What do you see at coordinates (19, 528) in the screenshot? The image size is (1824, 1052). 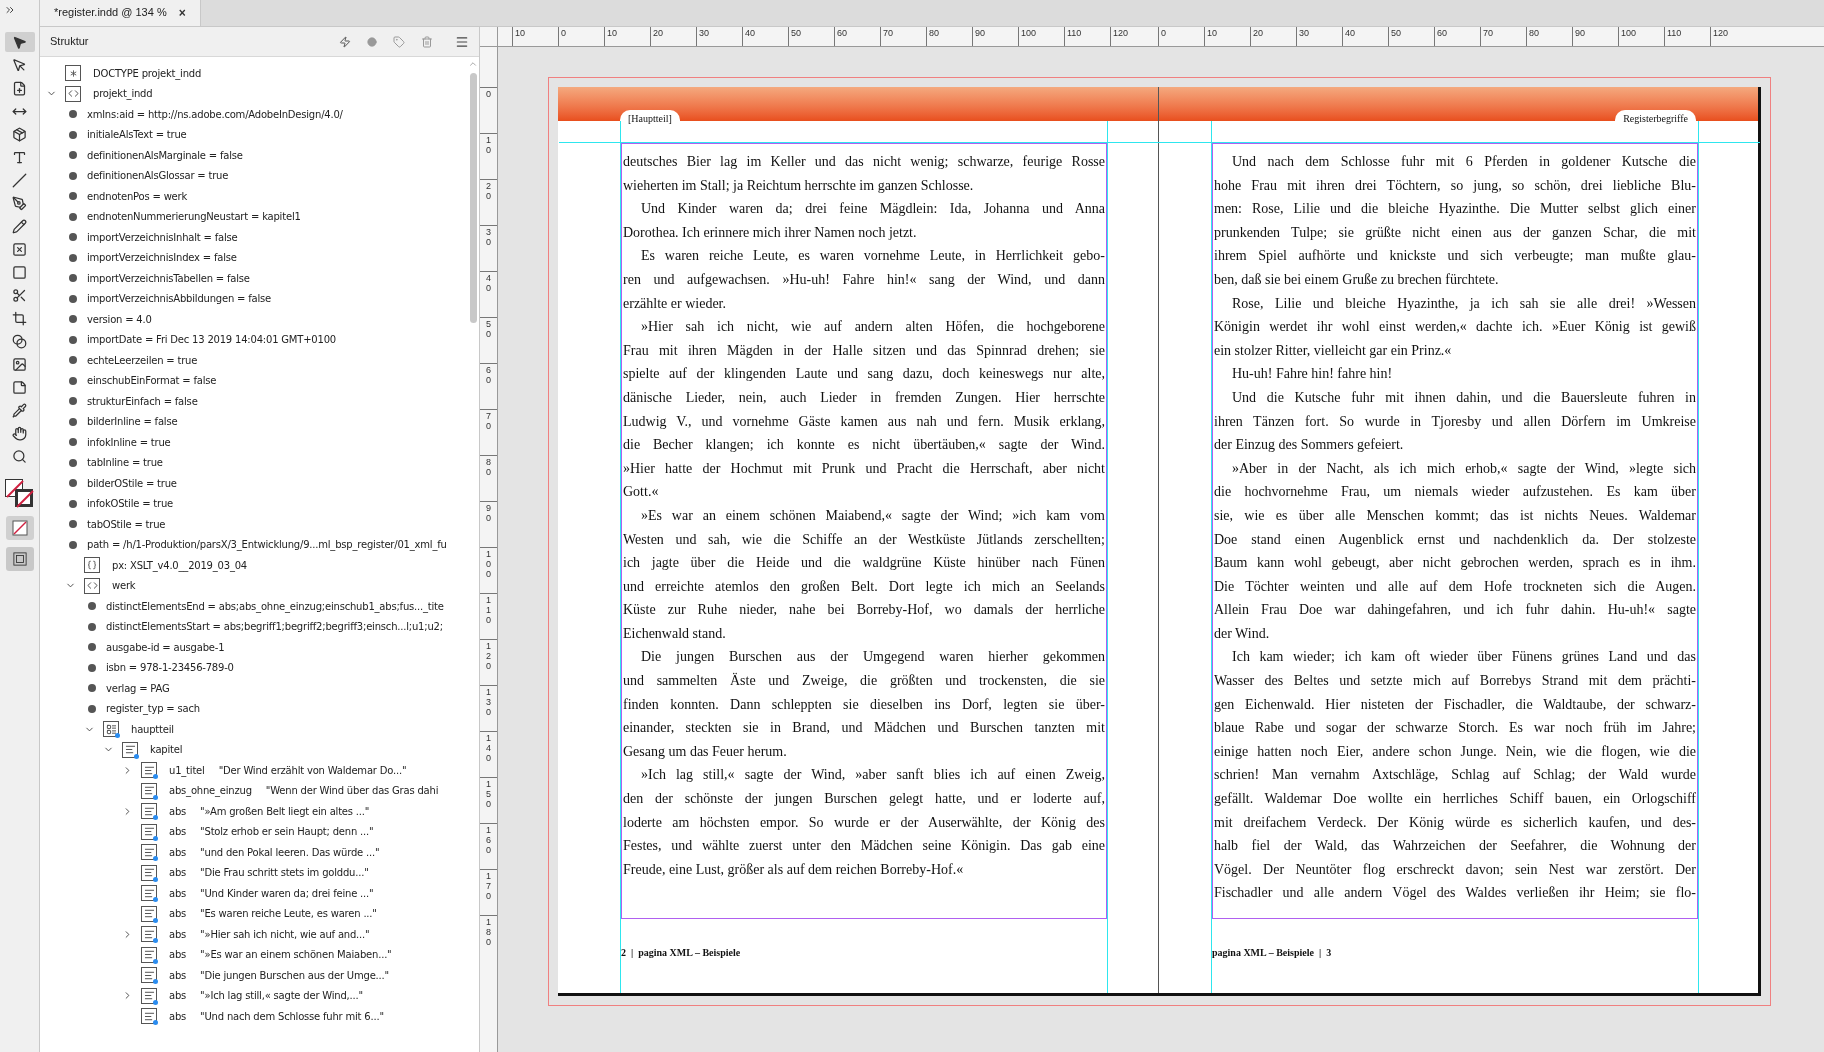 I see `apply-none-button` at bounding box center [19, 528].